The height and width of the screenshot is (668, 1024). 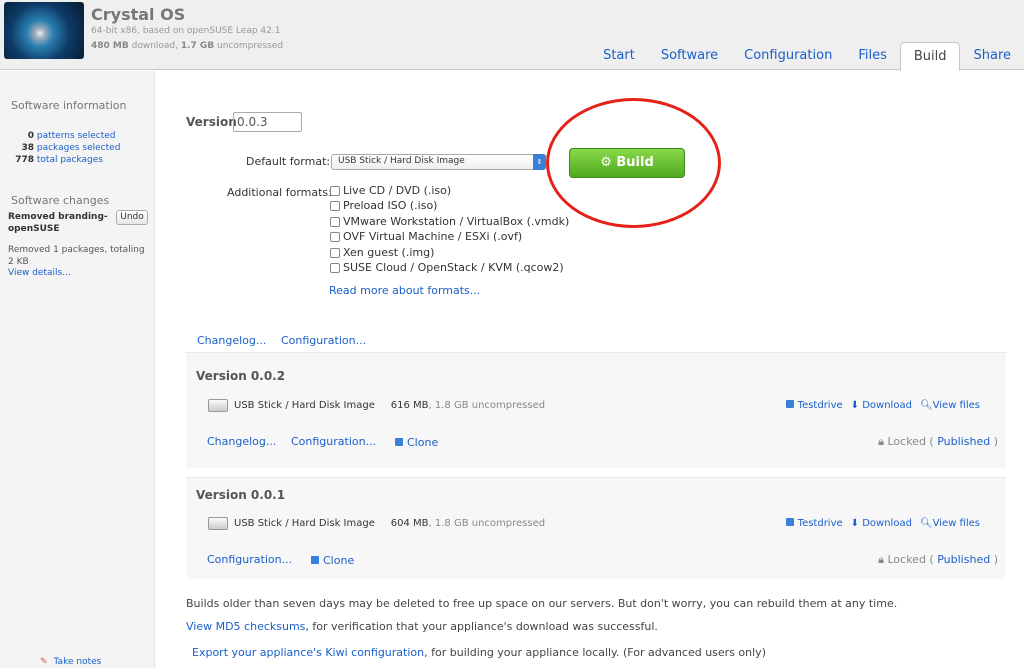 What do you see at coordinates (872, 56) in the screenshot?
I see `tab-files: Files` at bounding box center [872, 56].